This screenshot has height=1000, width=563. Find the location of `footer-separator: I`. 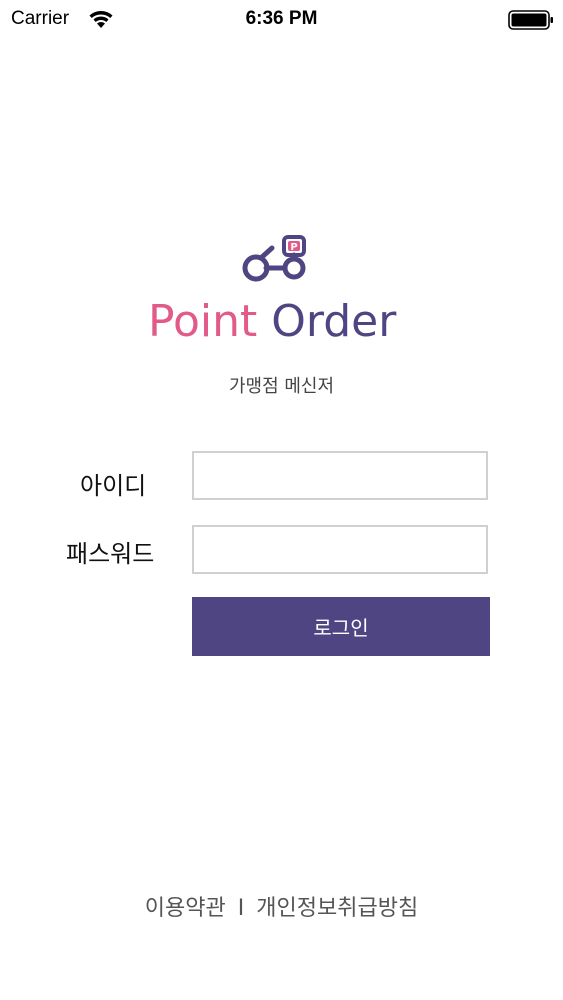

footer-separator: I is located at coordinates (241, 908).